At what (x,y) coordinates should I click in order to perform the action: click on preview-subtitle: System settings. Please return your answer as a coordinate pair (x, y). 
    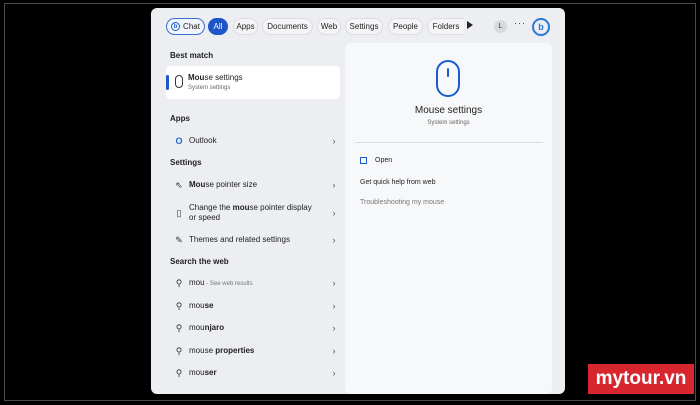
    Looking at the image, I should click on (448, 123).